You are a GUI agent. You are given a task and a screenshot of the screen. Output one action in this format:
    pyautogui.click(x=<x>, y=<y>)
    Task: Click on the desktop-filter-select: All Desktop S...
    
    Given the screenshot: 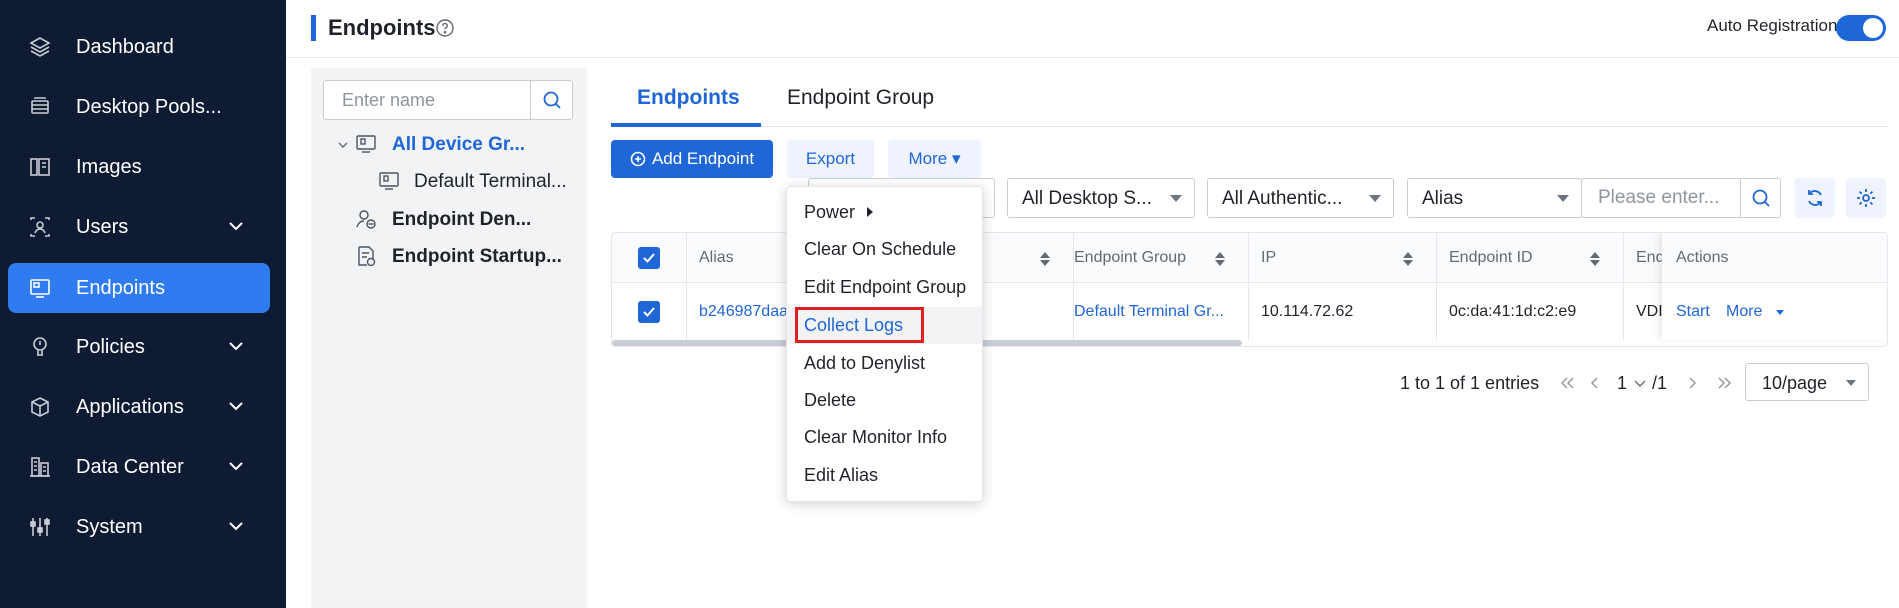 What is the action you would take?
    pyautogui.click(x=1101, y=198)
    